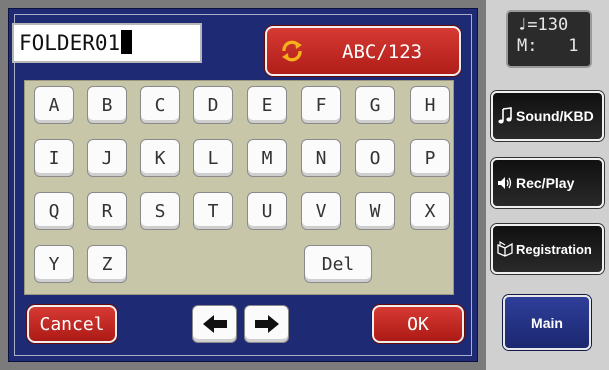 This screenshot has width=609, height=370. I want to click on arrow-right-icon, so click(266, 324).